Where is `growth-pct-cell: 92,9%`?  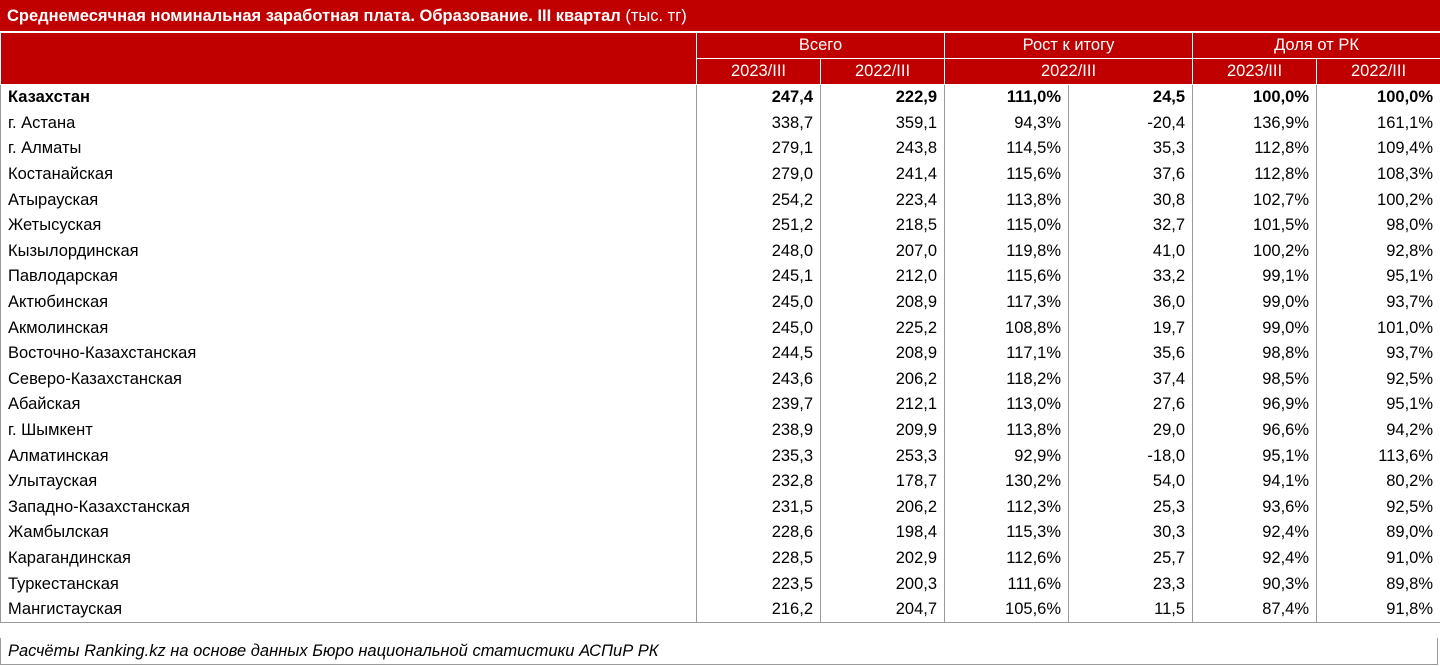 growth-pct-cell: 92,9% is located at coordinates (1007, 456).